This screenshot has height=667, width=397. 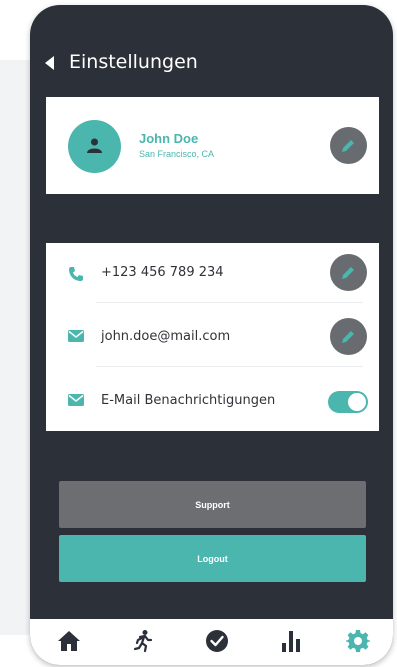 What do you see at coordinates (212, 558) in the screenshot?
I see `logout-button: Logout` at bounding box center [212, 558].